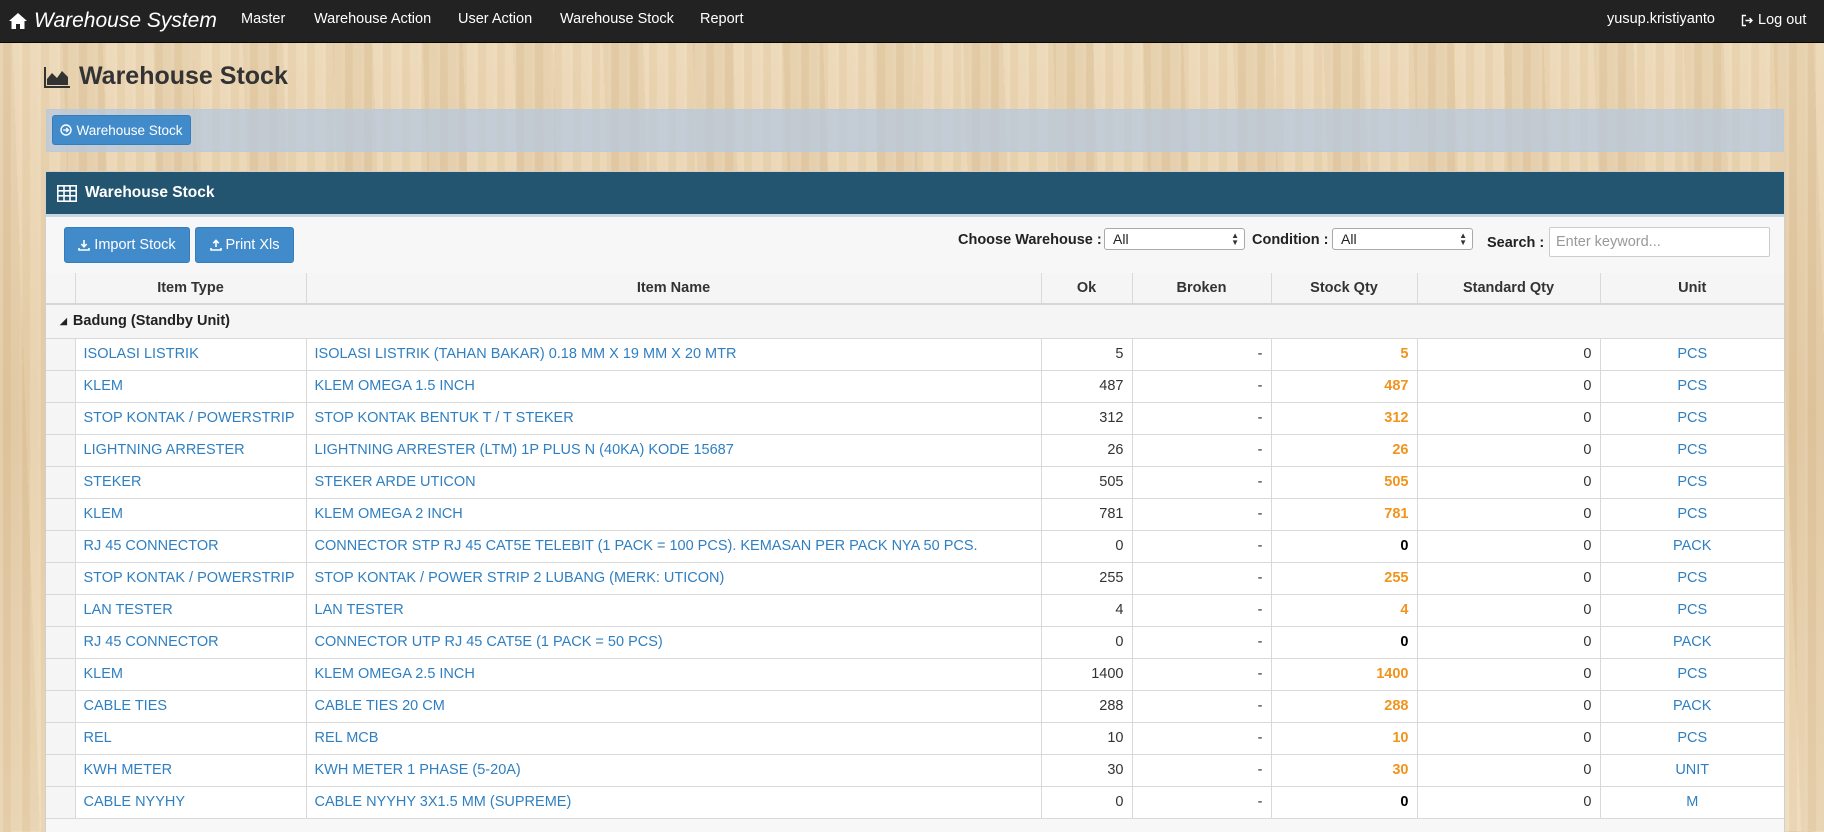 This screenshot has height=832, width=1824. I want to click on column-header-ok: Ok, so click(1086, 289).